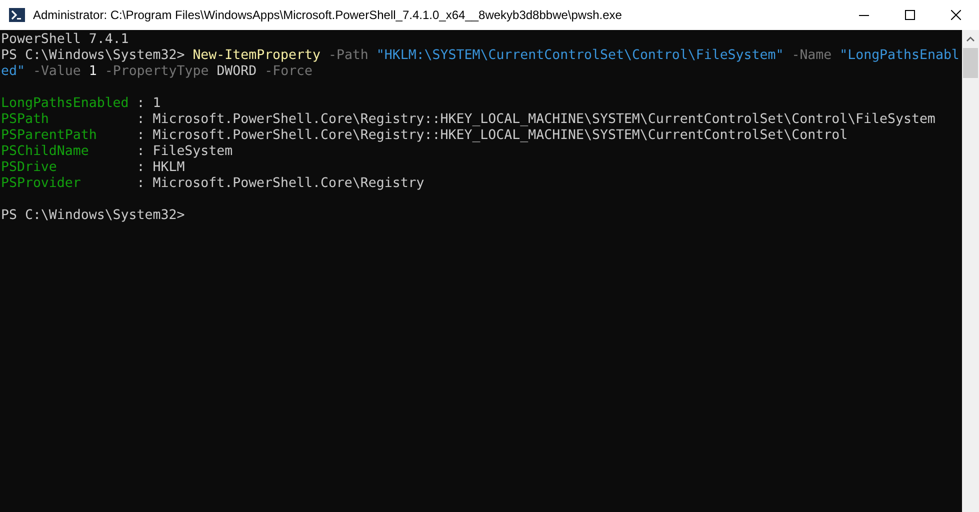 The width and height of the screenshot is (979, 512). What do you see at coordinates (970, 271) in the screenshot?
I see `scrollbar` at bounding box center [970, 271].